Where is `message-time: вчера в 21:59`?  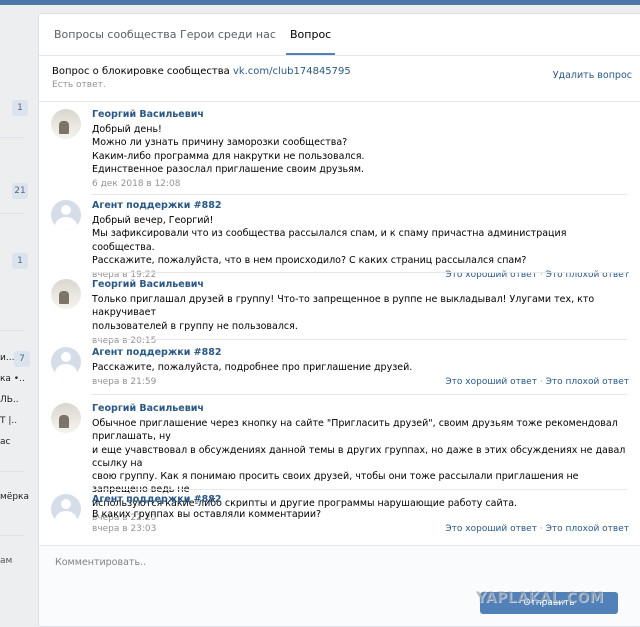
message-time: вчера в 21:59 is located at coordinates (124, 382).